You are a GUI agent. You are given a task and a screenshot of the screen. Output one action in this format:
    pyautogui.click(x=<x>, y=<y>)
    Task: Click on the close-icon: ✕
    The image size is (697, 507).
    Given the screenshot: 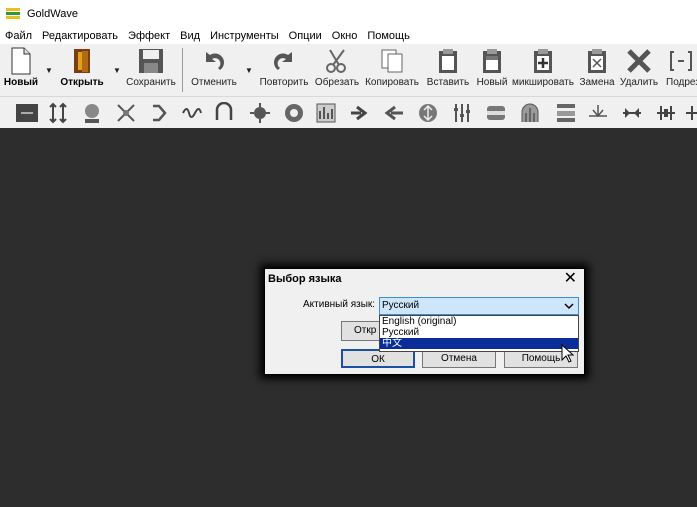 What is the action you would take?
    pyautogui.click(x=570, y=279)
    